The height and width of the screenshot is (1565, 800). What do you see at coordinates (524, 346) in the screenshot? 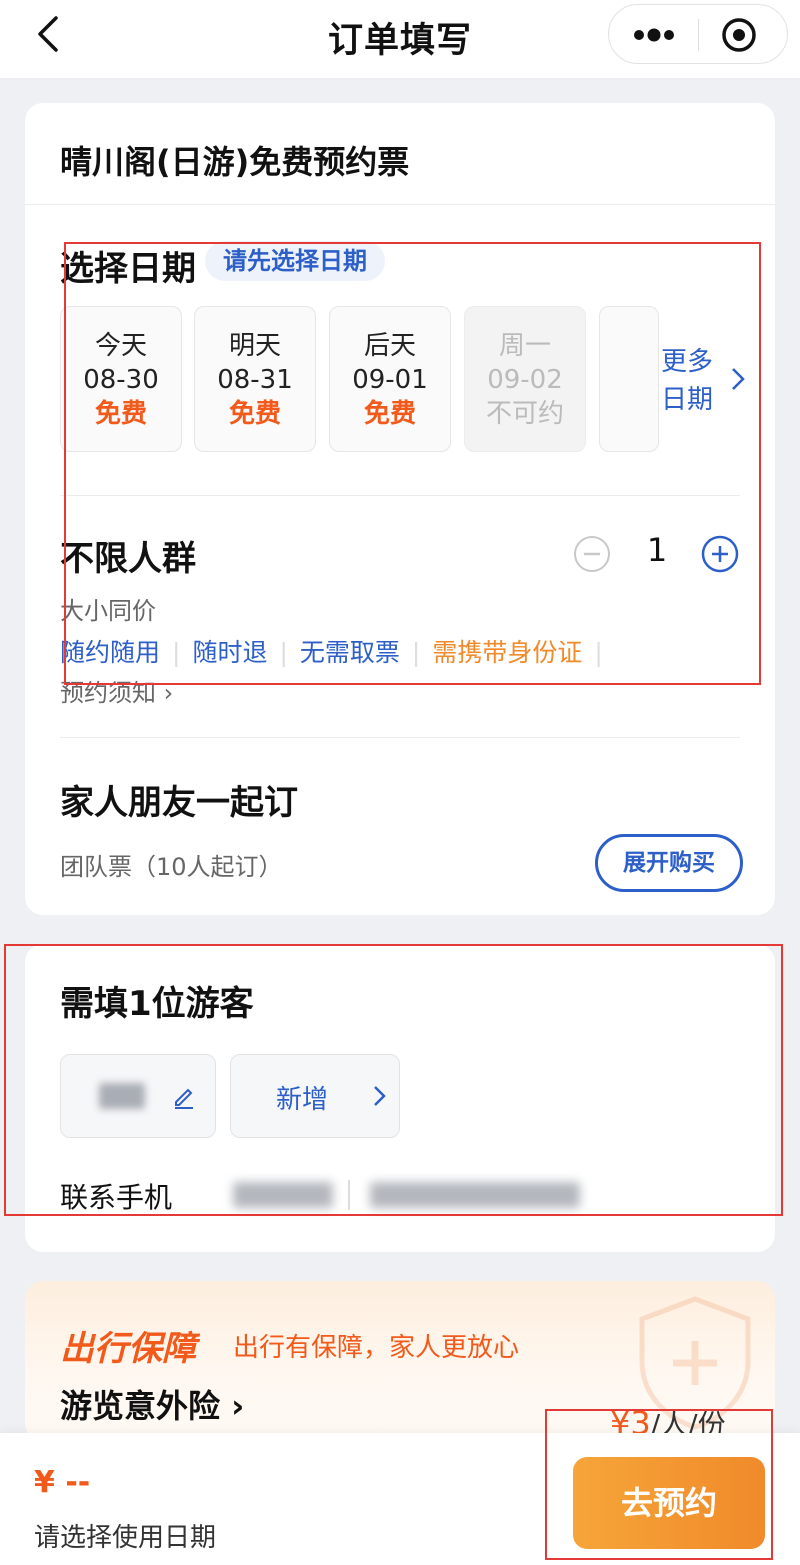
I see `date-day-label: 周一` at bounding box center [524, 346].